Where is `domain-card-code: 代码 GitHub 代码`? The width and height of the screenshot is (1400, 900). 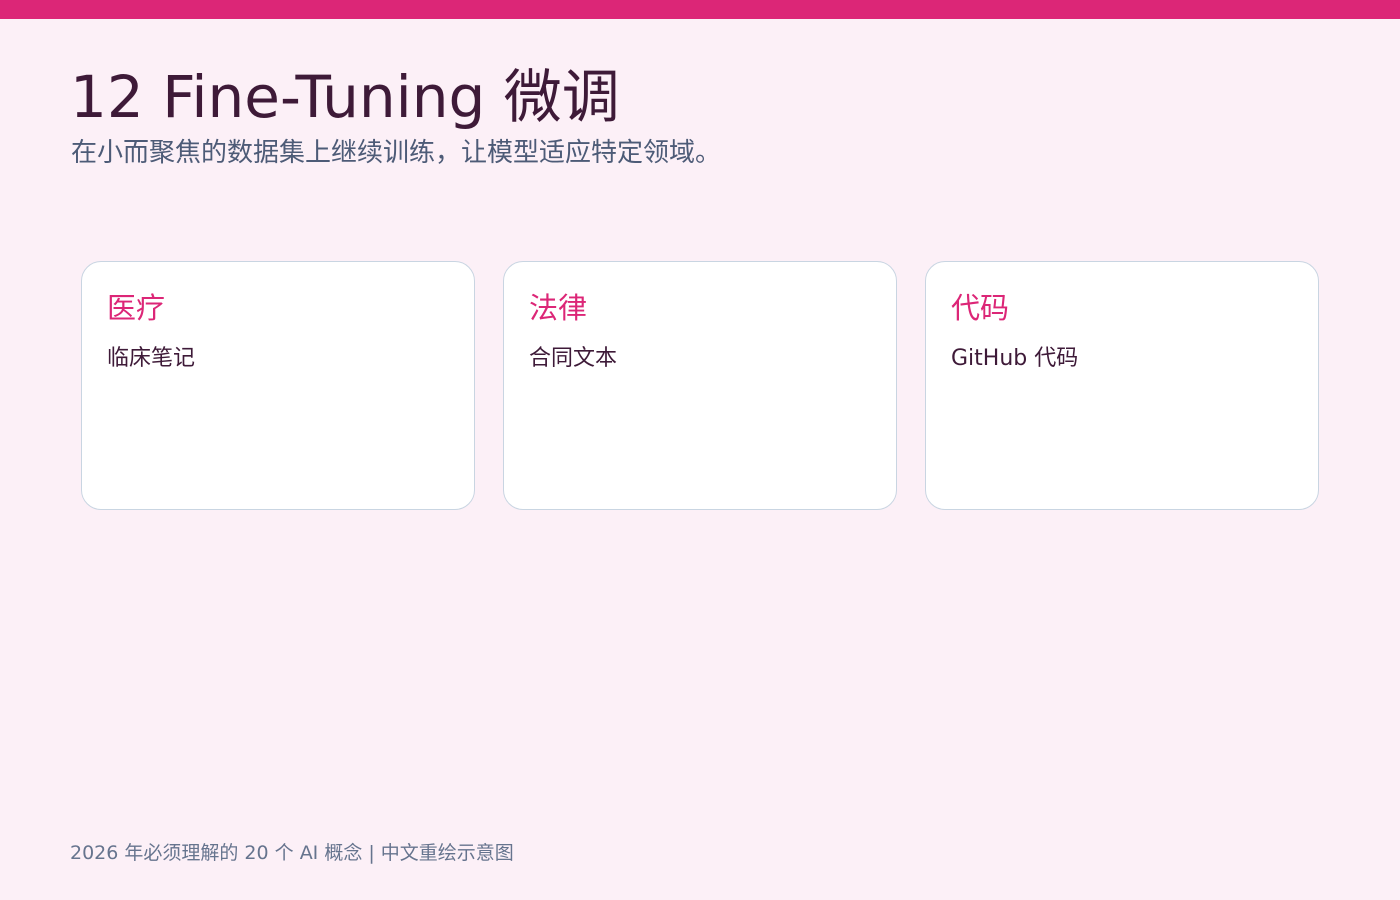
domain-card-code: 代码 GitHub 代码 is located at coordinates (1122, 385).